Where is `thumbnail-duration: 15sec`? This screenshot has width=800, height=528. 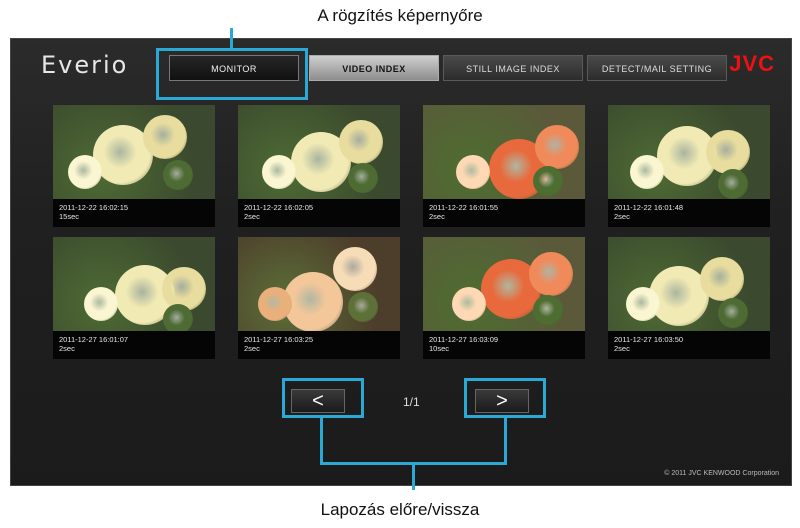
thumbnail-duration: 15sec is located at coordinates (69, 216).